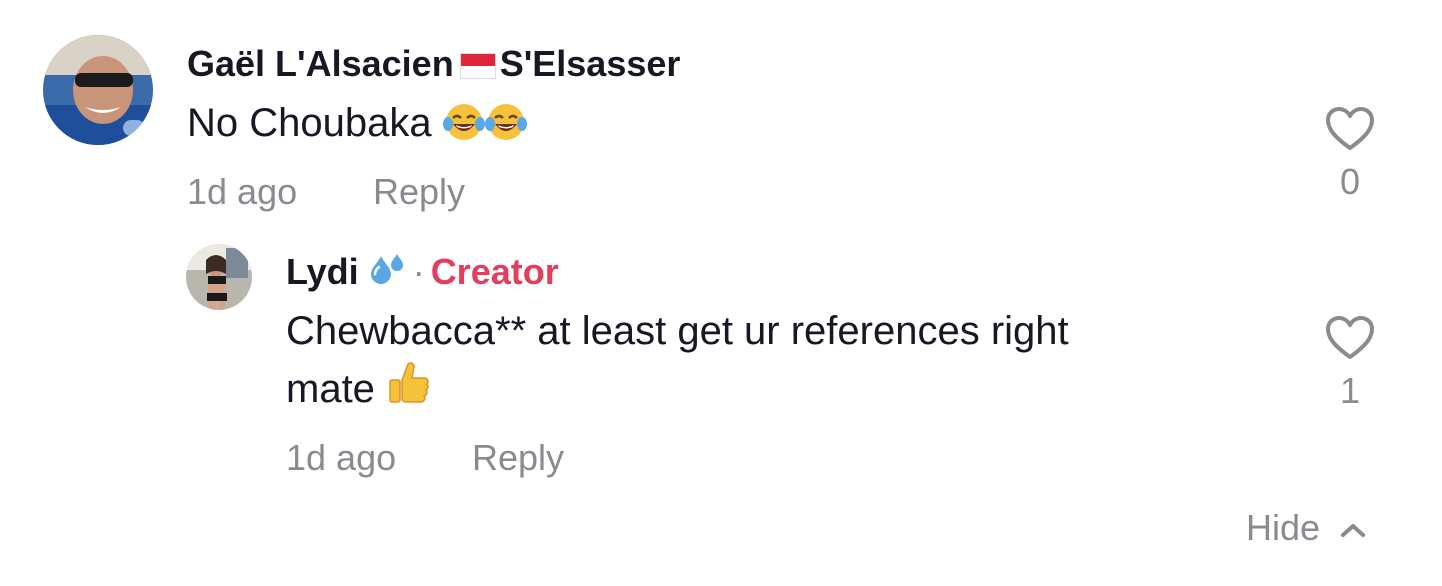 This screenshot has width=1442, height=586. Describe the element at coordinates (590, 63) in the screenshot. I see `comment-username-part2: S'Elsasser` at that location.